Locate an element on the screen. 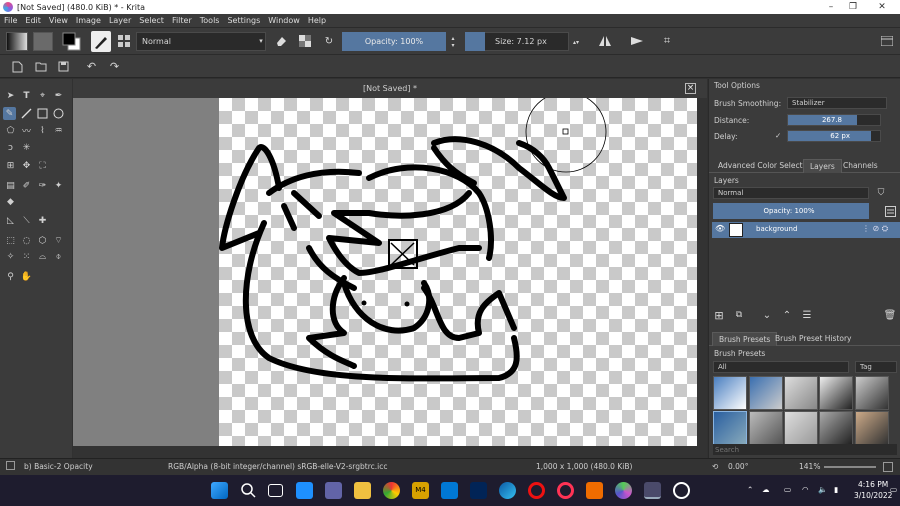 The height and width of the screenshot is (506, 900). ellipse-select-icon: ◌ is located at coordinates (26, 240).